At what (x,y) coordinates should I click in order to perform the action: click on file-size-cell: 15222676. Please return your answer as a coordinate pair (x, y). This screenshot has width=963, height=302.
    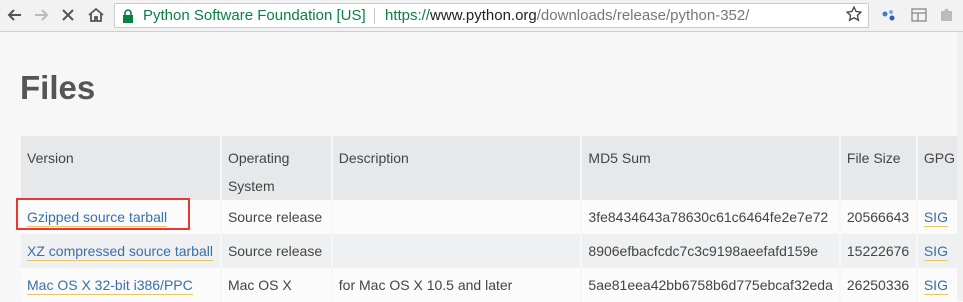
    Looking at the image, I should click on (878, 251).